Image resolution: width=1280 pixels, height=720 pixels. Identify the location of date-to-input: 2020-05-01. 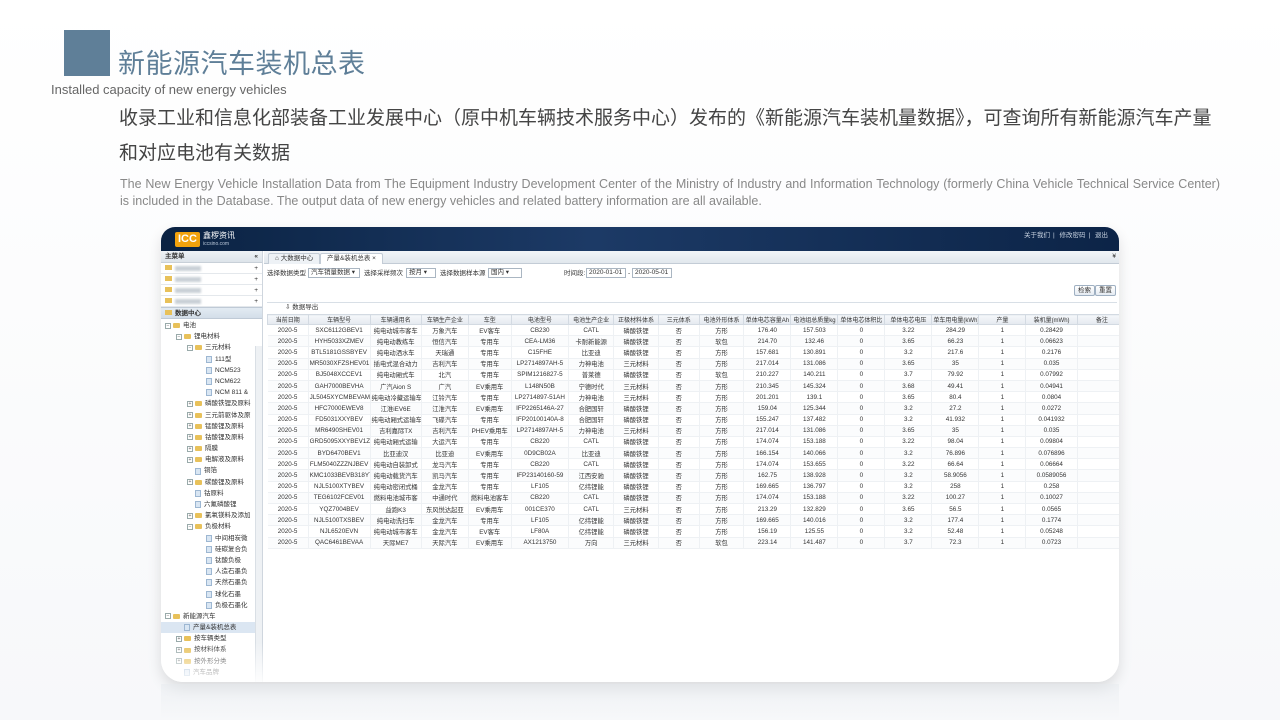
(652, 273).